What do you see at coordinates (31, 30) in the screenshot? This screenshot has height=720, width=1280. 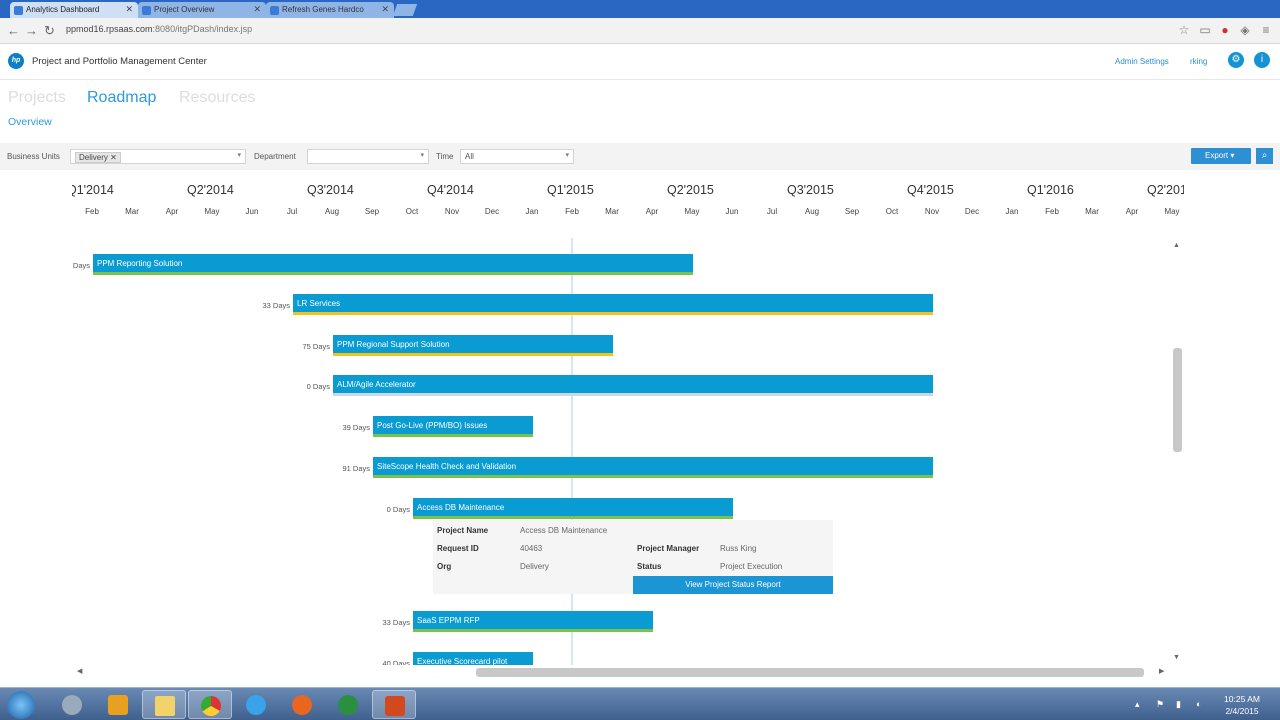 I see `forward-icon: →` at bounding box center [31, 30].